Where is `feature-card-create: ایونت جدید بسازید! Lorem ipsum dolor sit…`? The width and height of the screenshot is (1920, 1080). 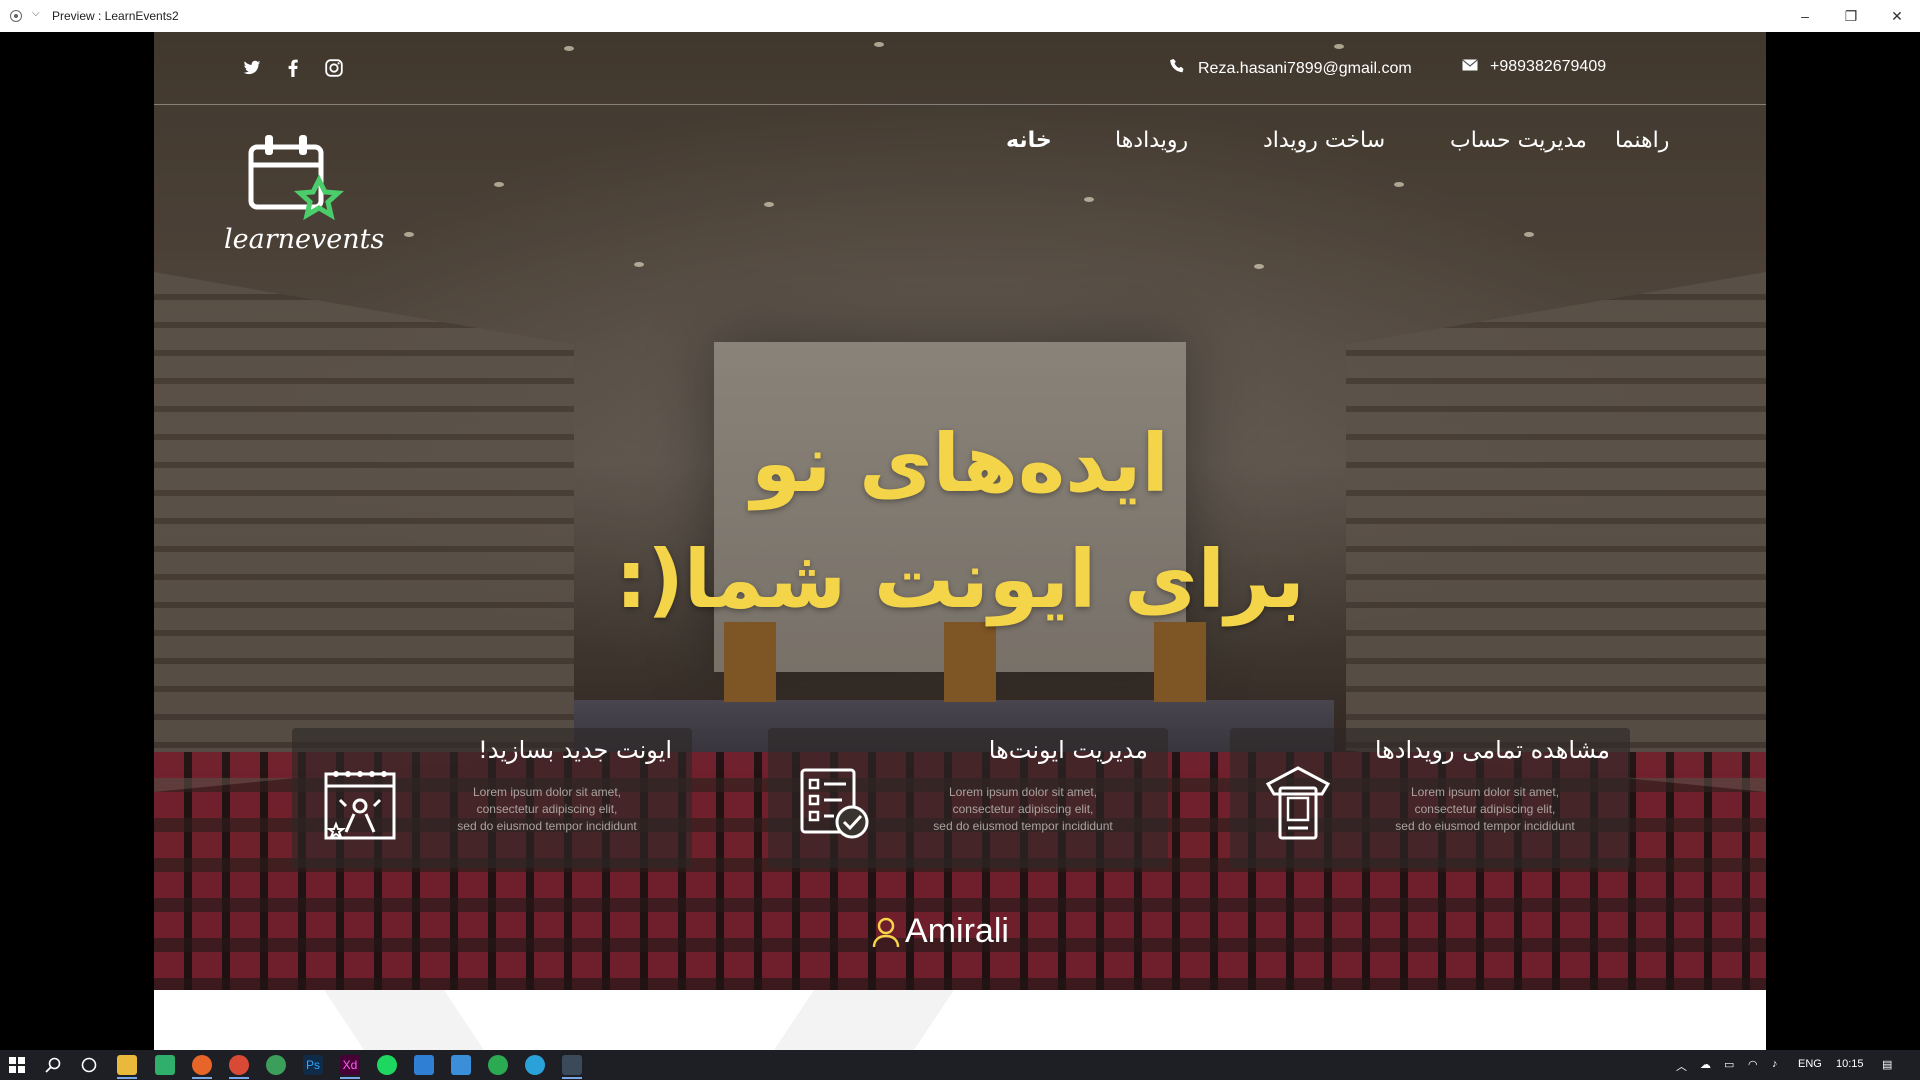
feature-card-create: ایونت جدید بسازید! Lorem ipsum dolor sit… is located at coordinates (492, 798).